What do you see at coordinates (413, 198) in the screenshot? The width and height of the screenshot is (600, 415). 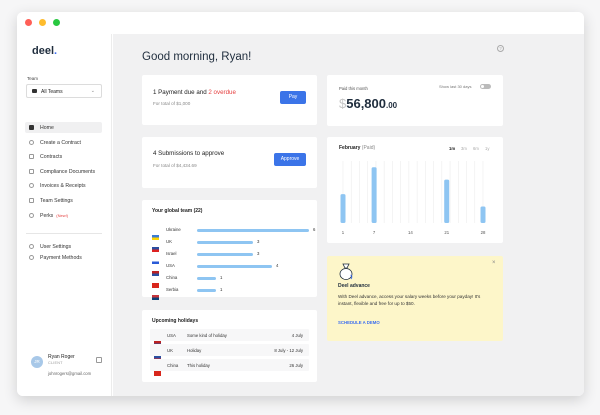 I see `february-bar-chart: 1 7 14 21 28` at bounding box center [413, 198].